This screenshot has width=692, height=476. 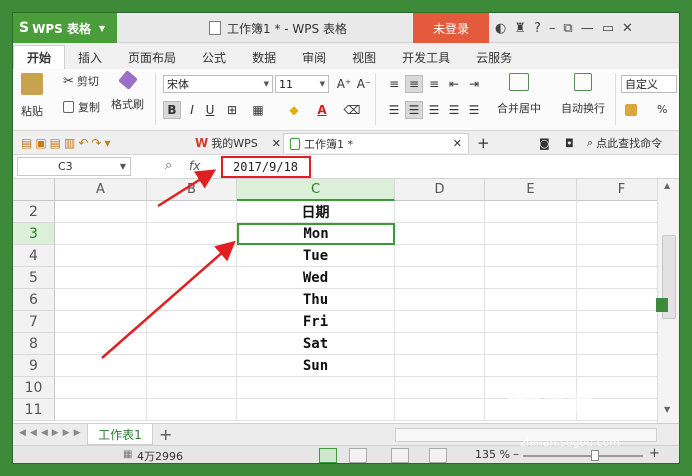 What do you see at coordinates (583, 456) in the screenshot?
I see `zoom-slider` at bounding box center [583, 456].